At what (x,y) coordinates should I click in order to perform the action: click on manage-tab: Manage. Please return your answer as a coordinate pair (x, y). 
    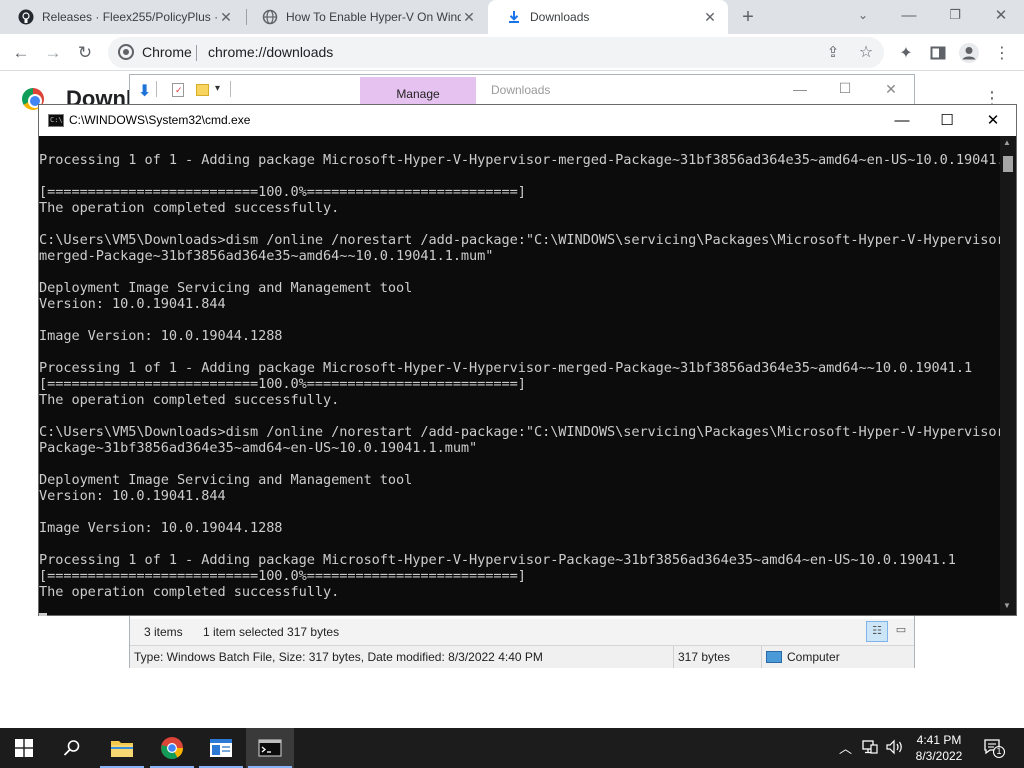
    Looking at the image, I should click on (418, 91).